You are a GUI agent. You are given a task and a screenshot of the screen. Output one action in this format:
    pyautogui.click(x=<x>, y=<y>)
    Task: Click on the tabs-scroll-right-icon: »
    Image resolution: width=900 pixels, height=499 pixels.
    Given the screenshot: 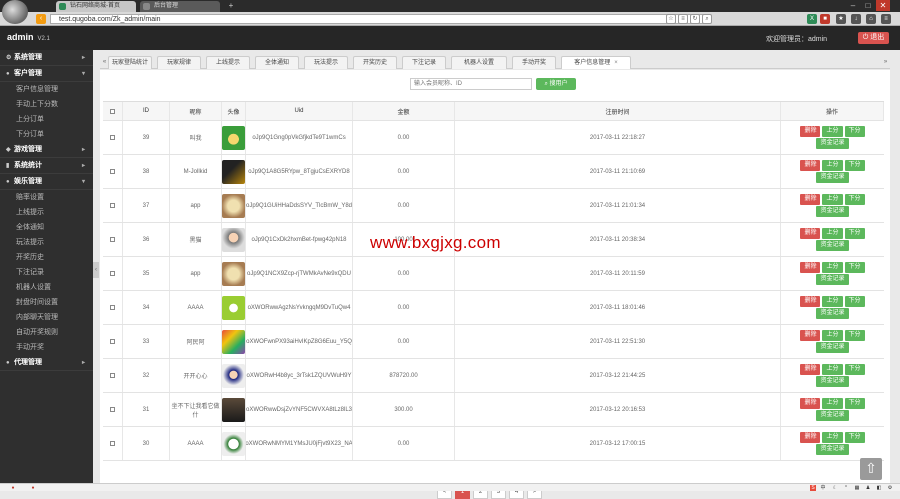 What is the action you would take?
    pyautogui.click(x=885, y=62)
    